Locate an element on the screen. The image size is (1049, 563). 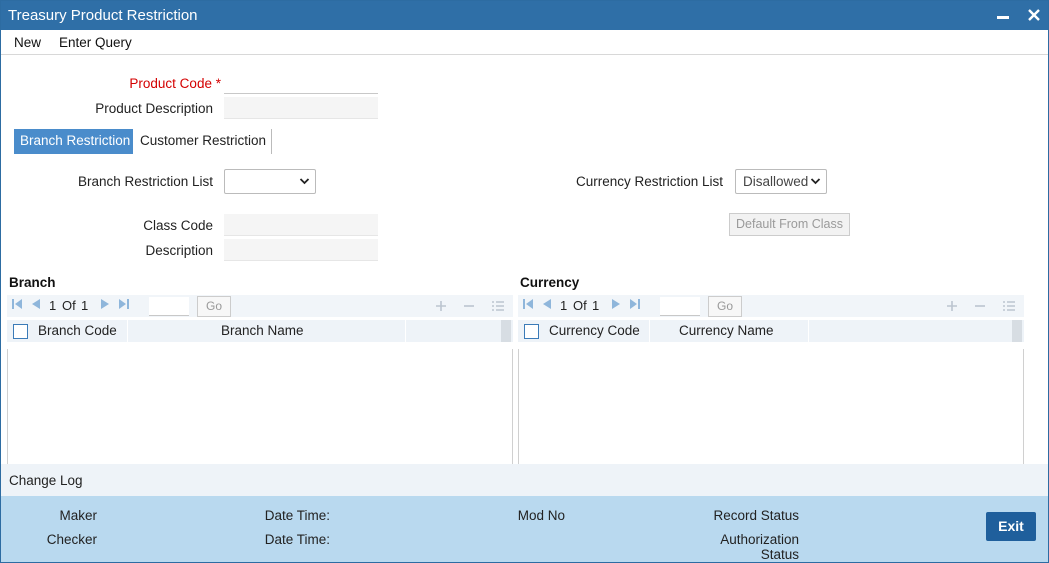
currency-name-column-header: Currency Name is located at coordinates (726, 331).